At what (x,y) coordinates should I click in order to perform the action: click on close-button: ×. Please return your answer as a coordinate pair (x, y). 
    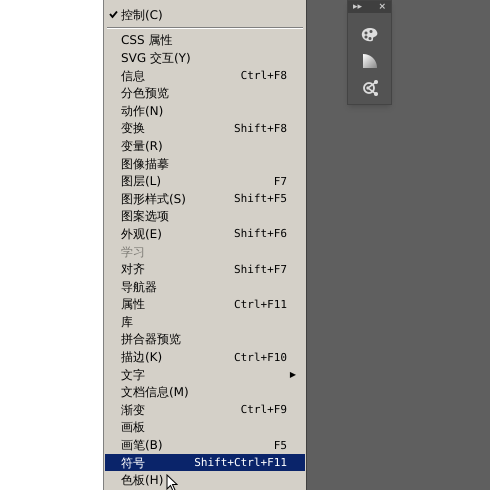
    Looking at the image, I should click on (382, 7).